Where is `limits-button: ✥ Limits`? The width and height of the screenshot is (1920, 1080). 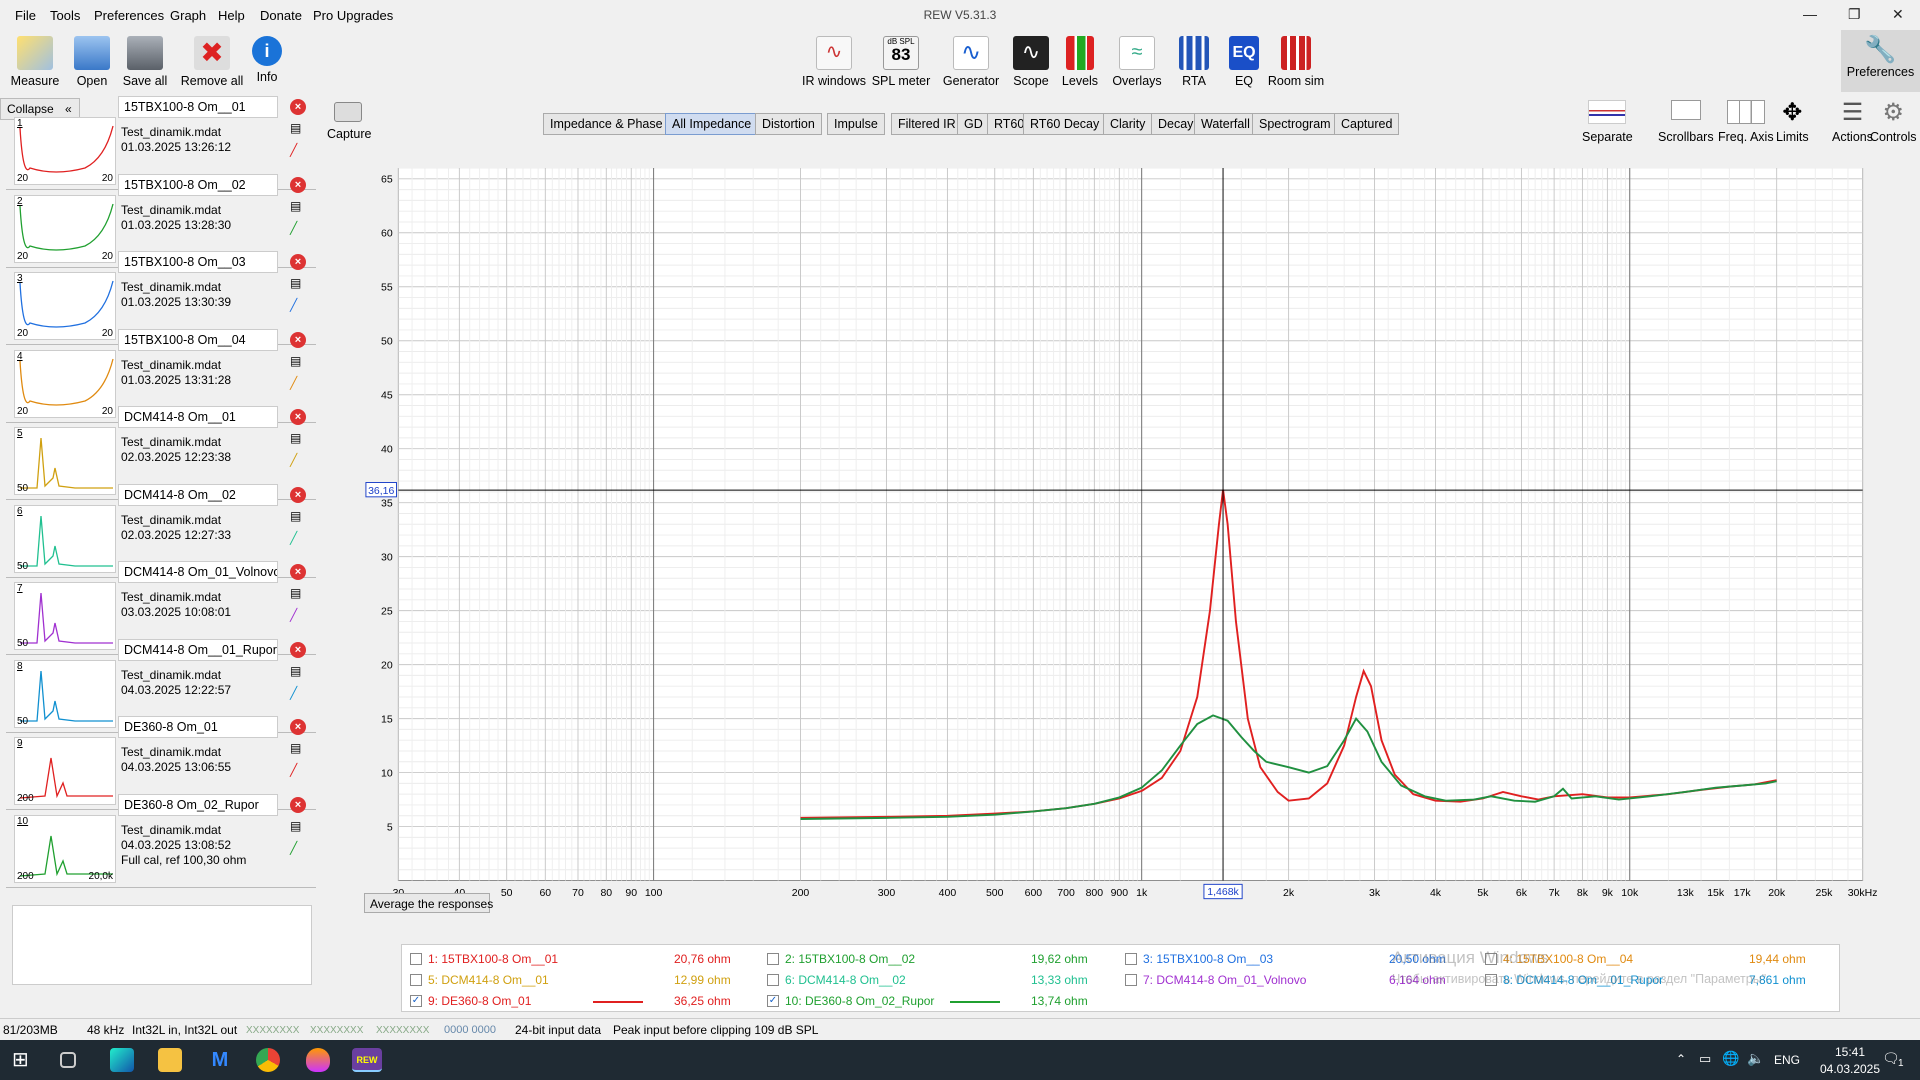
limits-button: ✥ Limits is located at coordinates (1792, 122).